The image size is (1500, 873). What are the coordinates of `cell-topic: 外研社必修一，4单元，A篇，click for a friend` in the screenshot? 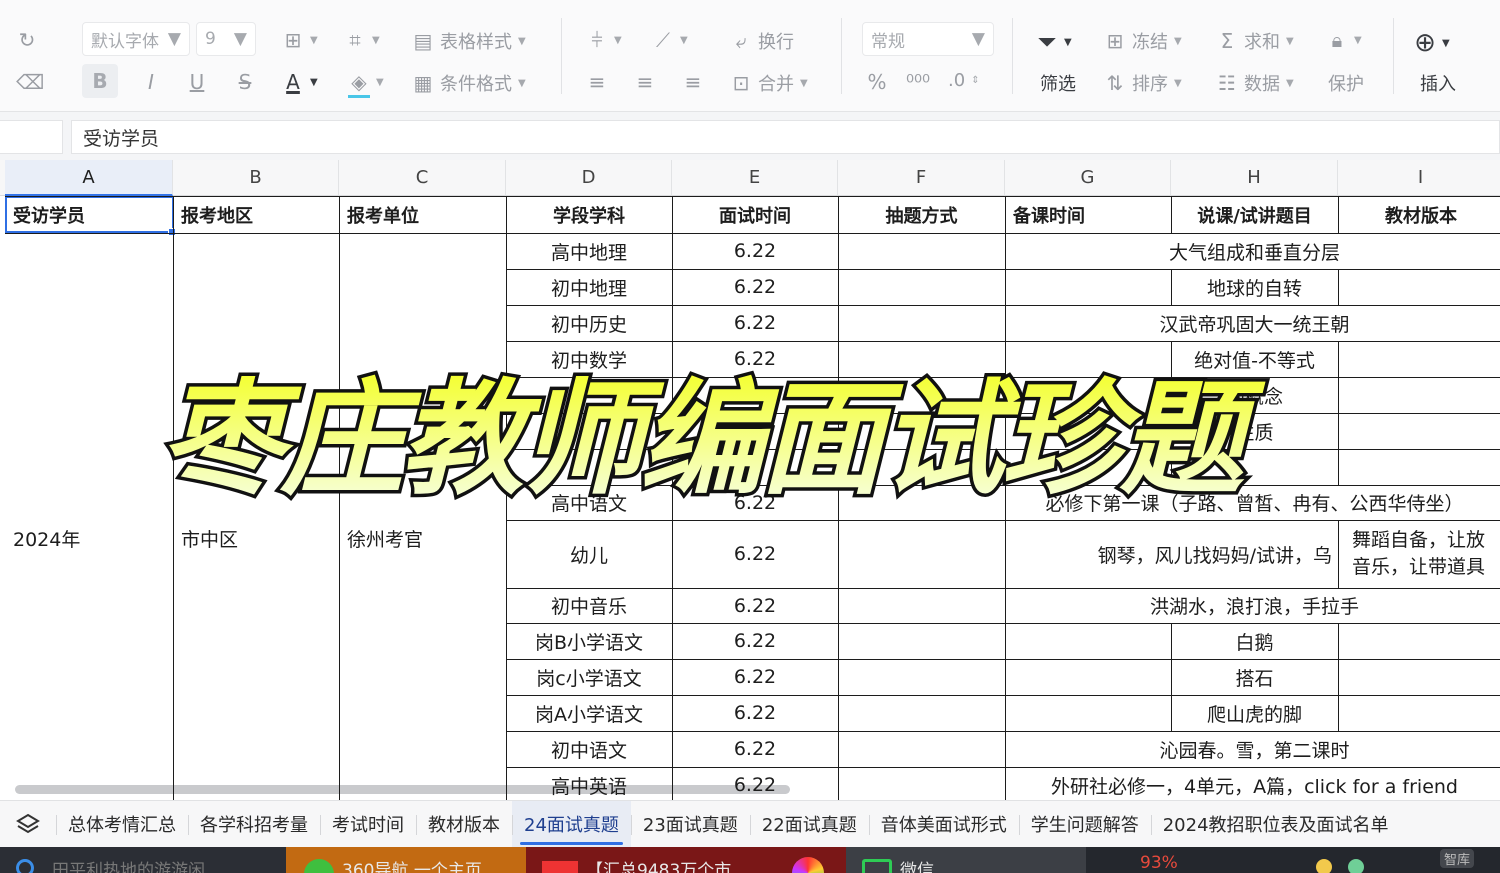 It's located at (1252, 783).